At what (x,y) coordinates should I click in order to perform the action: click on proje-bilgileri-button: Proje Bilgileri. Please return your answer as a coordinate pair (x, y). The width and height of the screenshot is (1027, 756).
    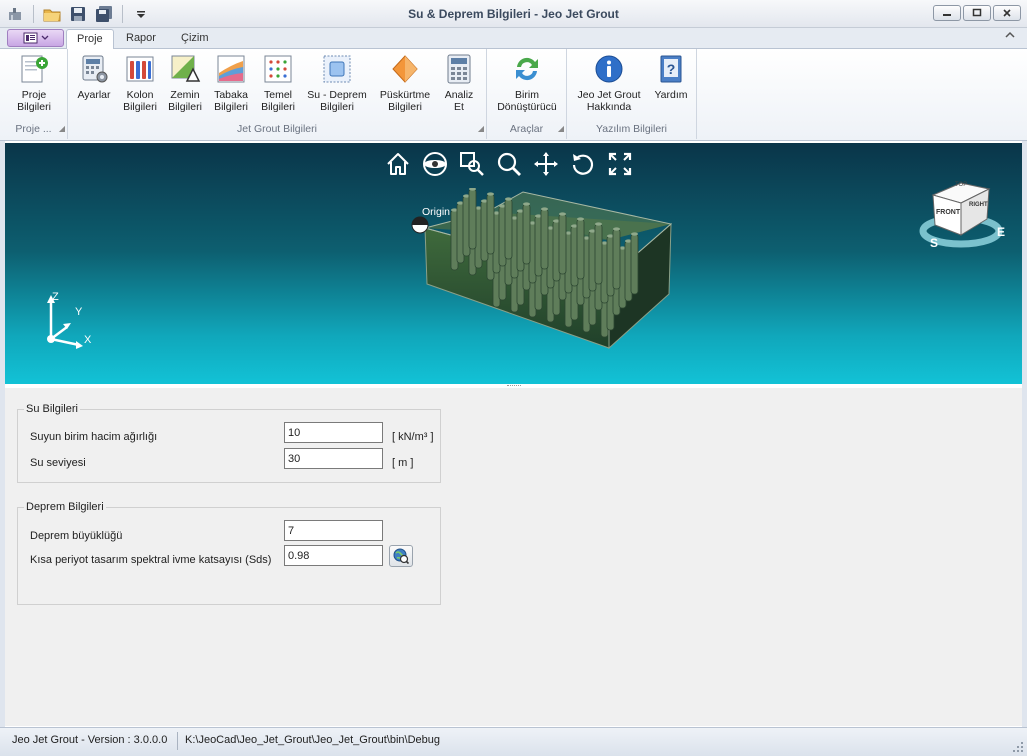
    Looking at the image, I should click on (34, 83).